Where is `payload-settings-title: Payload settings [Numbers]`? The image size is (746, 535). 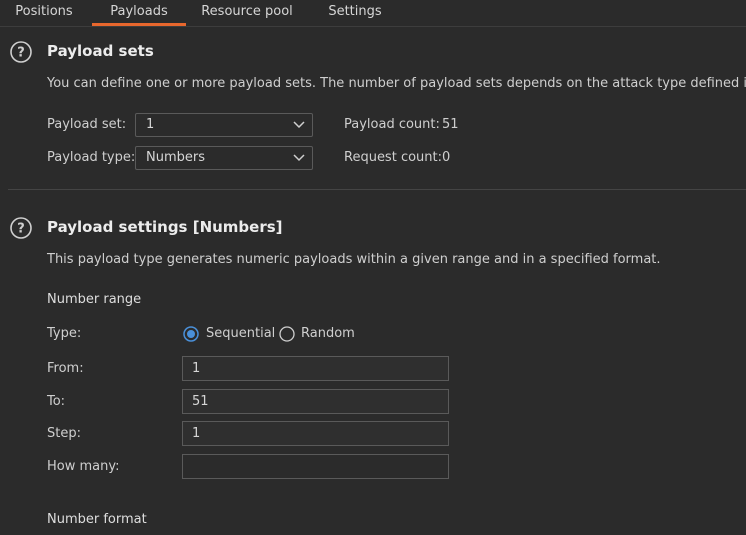 payload-settings-title: Payload settings [Numbers] is located at coordinates (165, 227).